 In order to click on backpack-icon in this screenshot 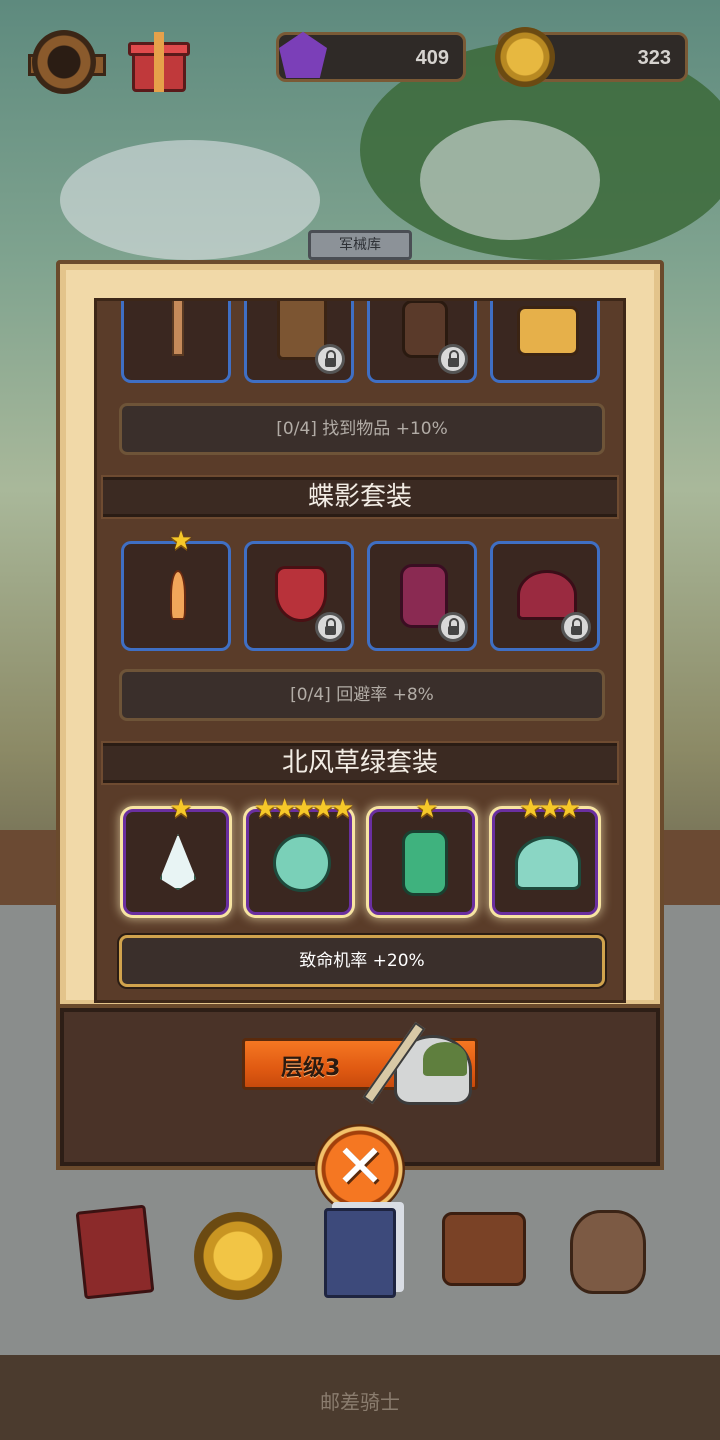, I will do `click(480, 1248)`.